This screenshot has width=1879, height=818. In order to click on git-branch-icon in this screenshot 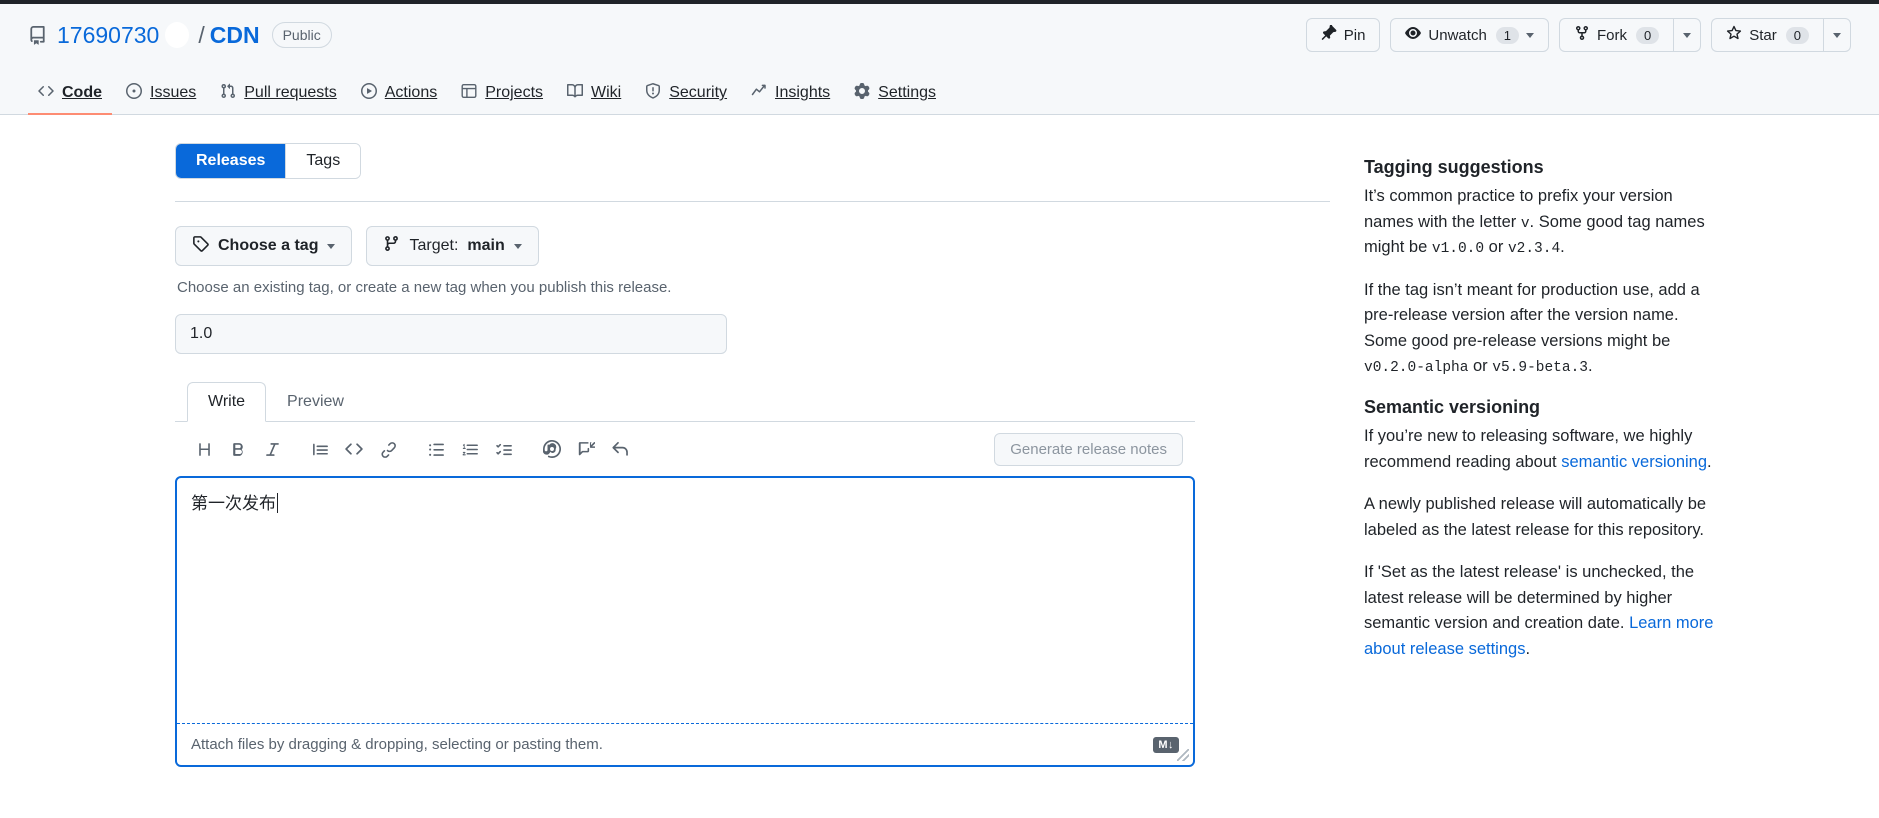, I will do `click(391, 246)`.